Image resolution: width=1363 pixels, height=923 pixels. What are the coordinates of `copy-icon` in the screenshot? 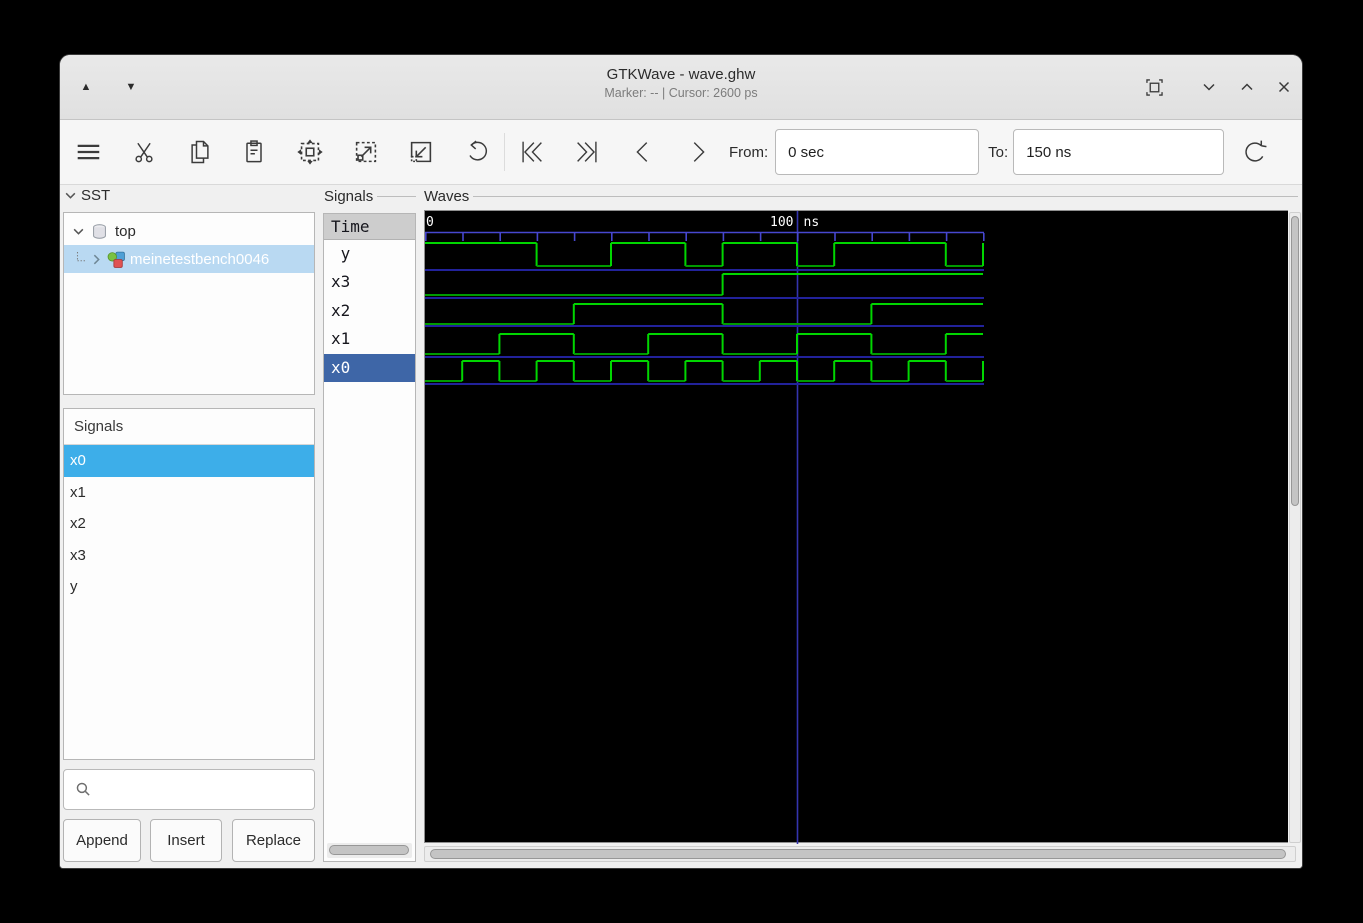 It's located at (200, 152).